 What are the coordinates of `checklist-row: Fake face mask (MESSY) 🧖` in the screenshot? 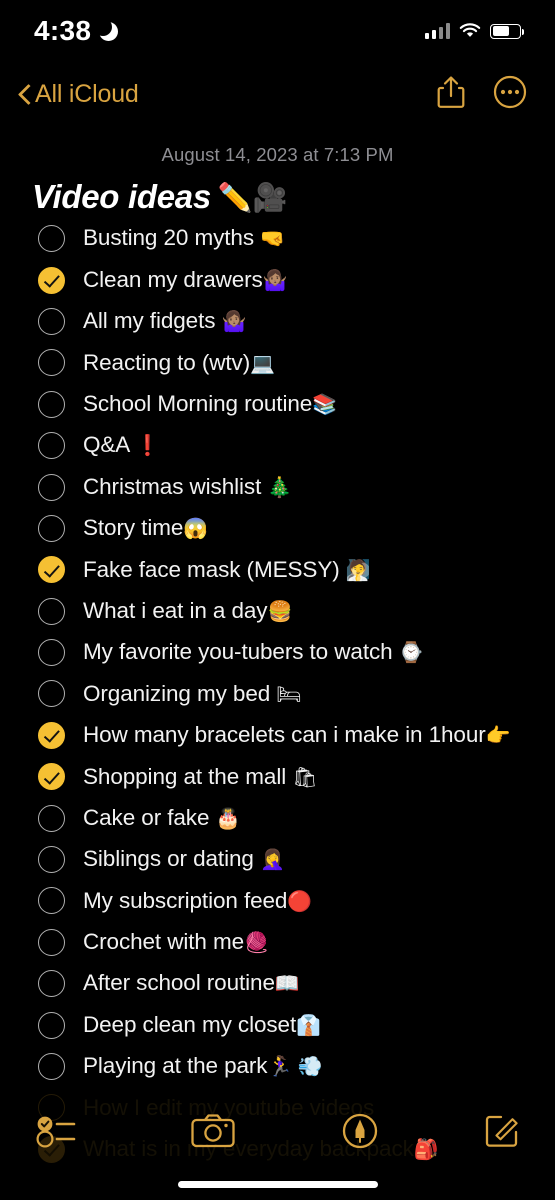 It's located at (277, 569).